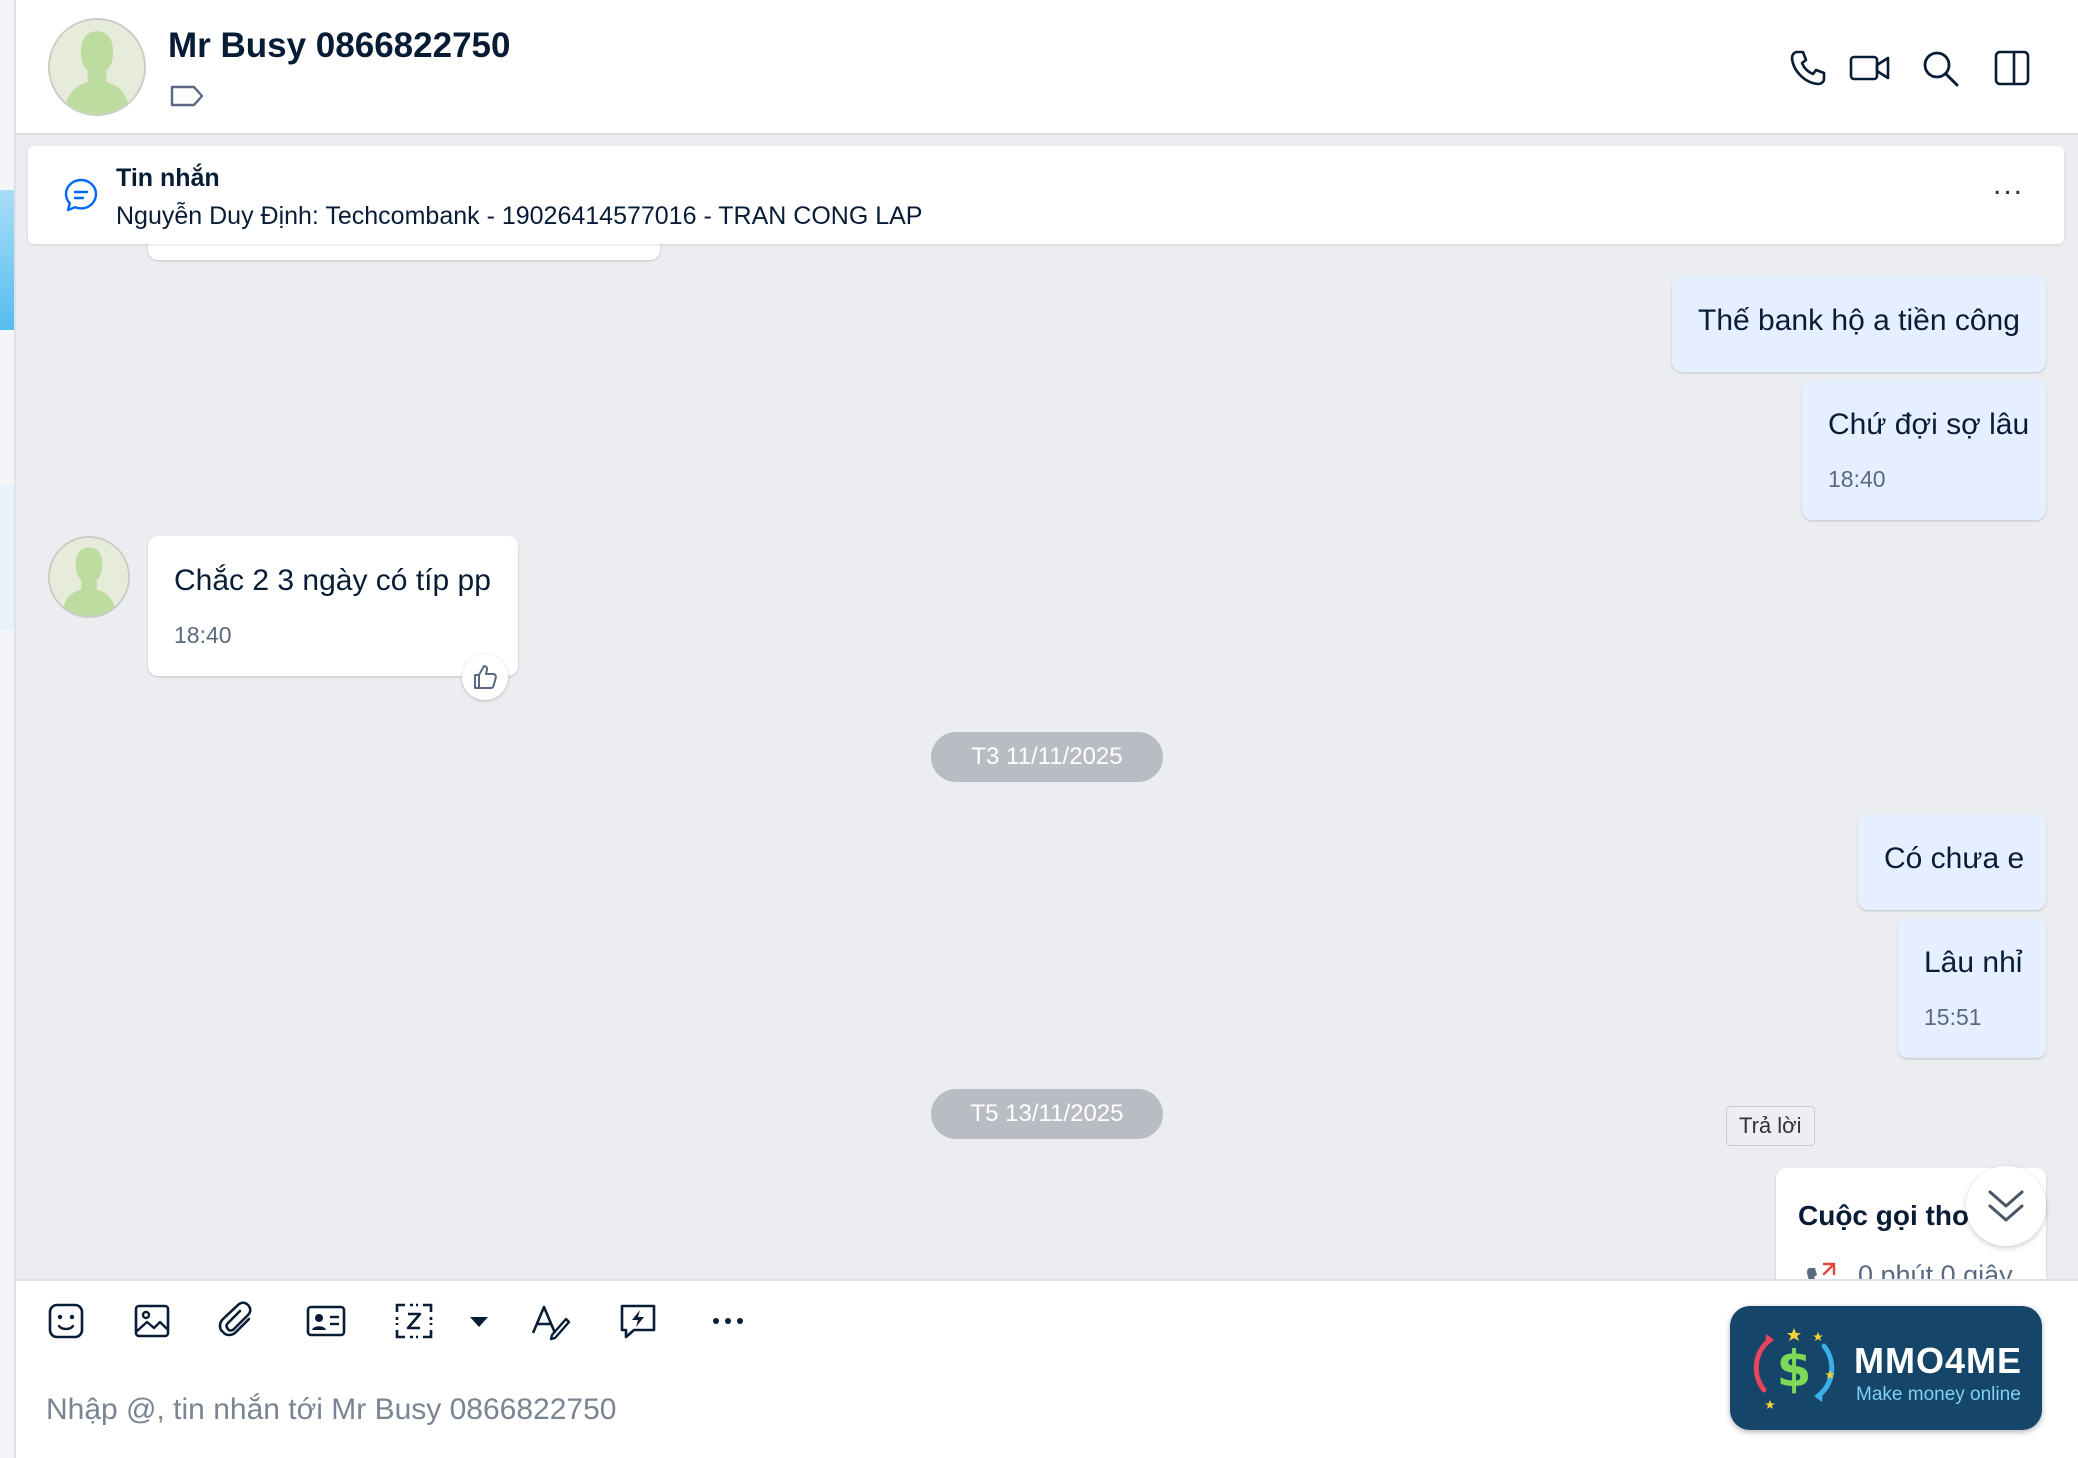  I want to click on message-text: Lâu nhỉ, so click(1973, 962).